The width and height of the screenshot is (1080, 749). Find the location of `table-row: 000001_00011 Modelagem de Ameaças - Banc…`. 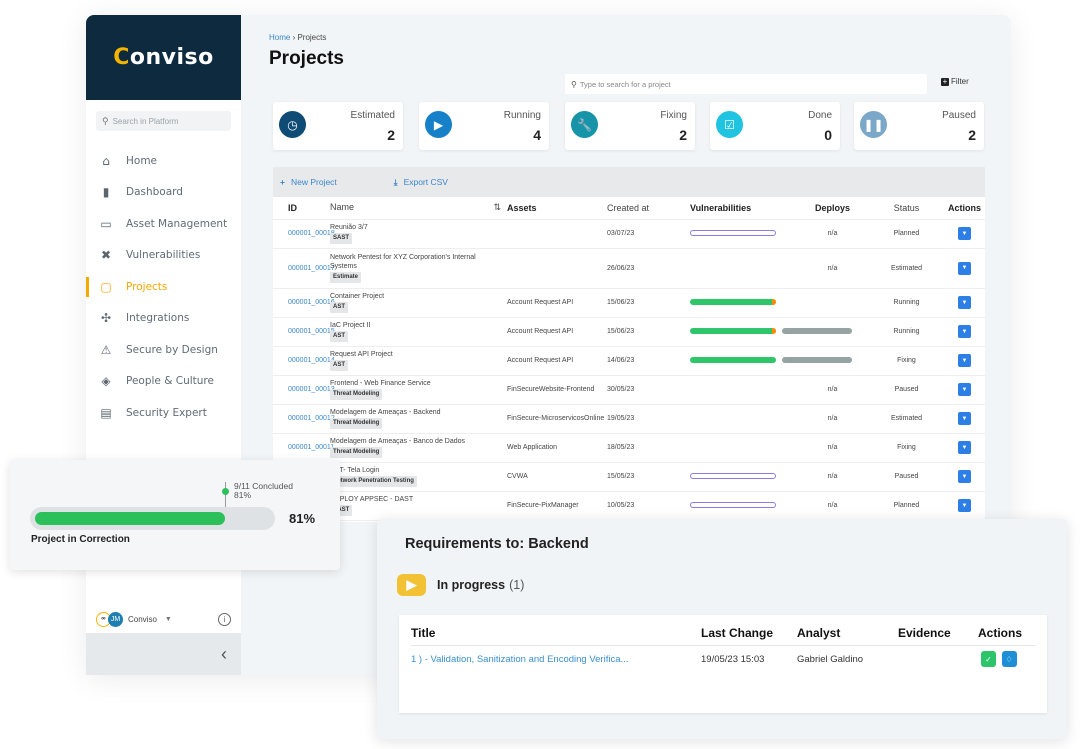

table-row: 000001_00011 Modelagem de Ameaças - Banc… is located at coordinates (629, 448).